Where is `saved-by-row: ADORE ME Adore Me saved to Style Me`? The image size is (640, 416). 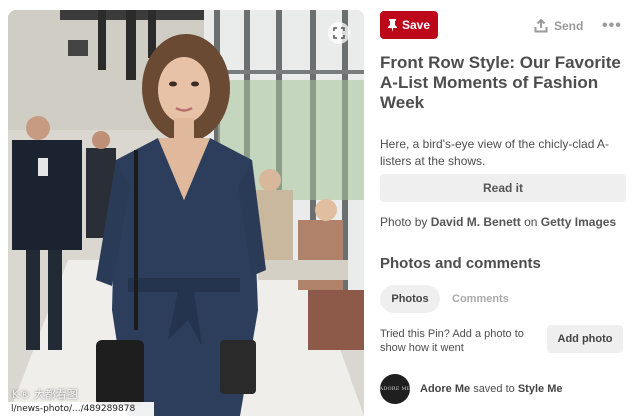 saved-by-row: ADORE ME Adore Me saved to Style Me is located at coordinates (471, 389).